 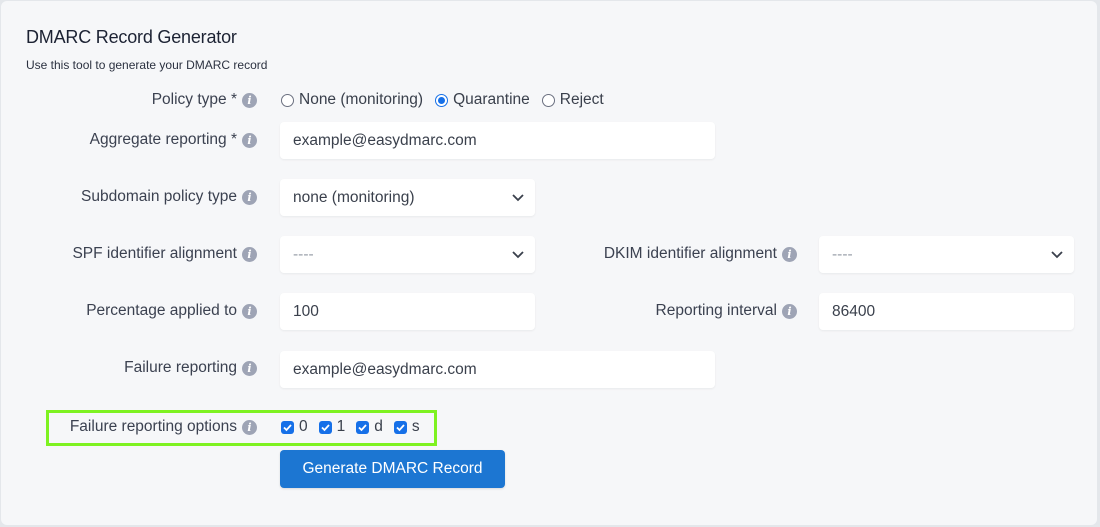 What do you see at coordinates (303, 254) in the screenshot?
I see `spf-alignment-value: ----` at bounding box center [303, 254].